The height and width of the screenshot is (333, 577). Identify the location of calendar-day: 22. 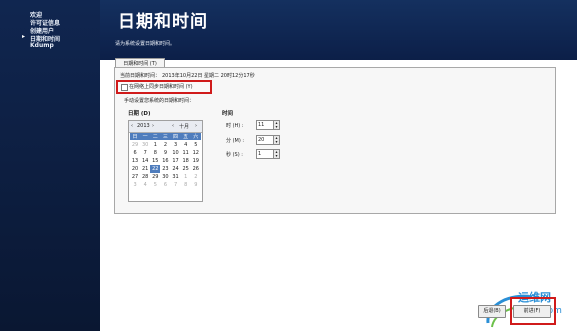
(155, 169).